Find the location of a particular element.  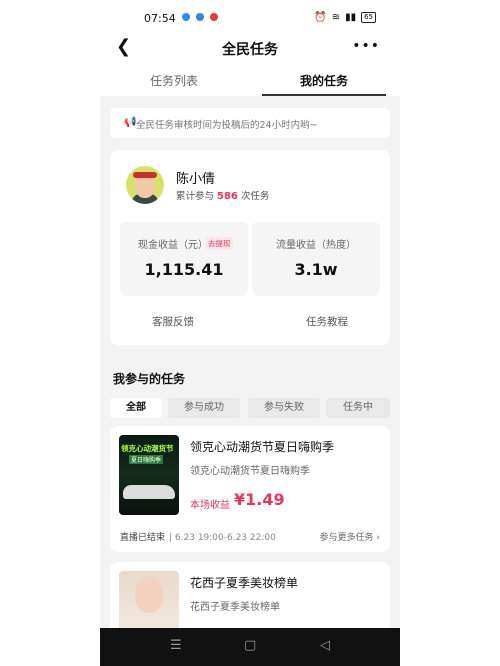

notice-text: 全民任务审核时间为投稿后的24小时内哟~ is located at coordinates (227, 125).